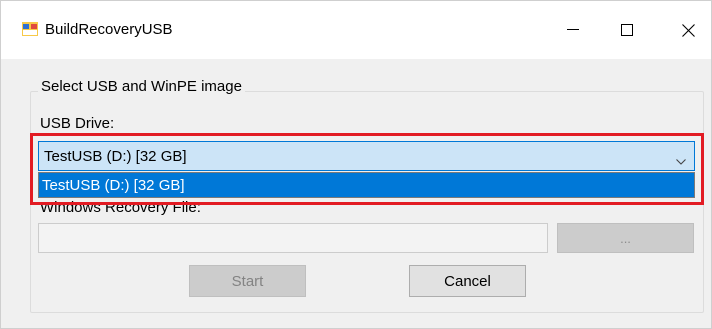 The image size is (712, 329). I want to click on window-title: BuildRecoveryUSB, so click(109, 29).